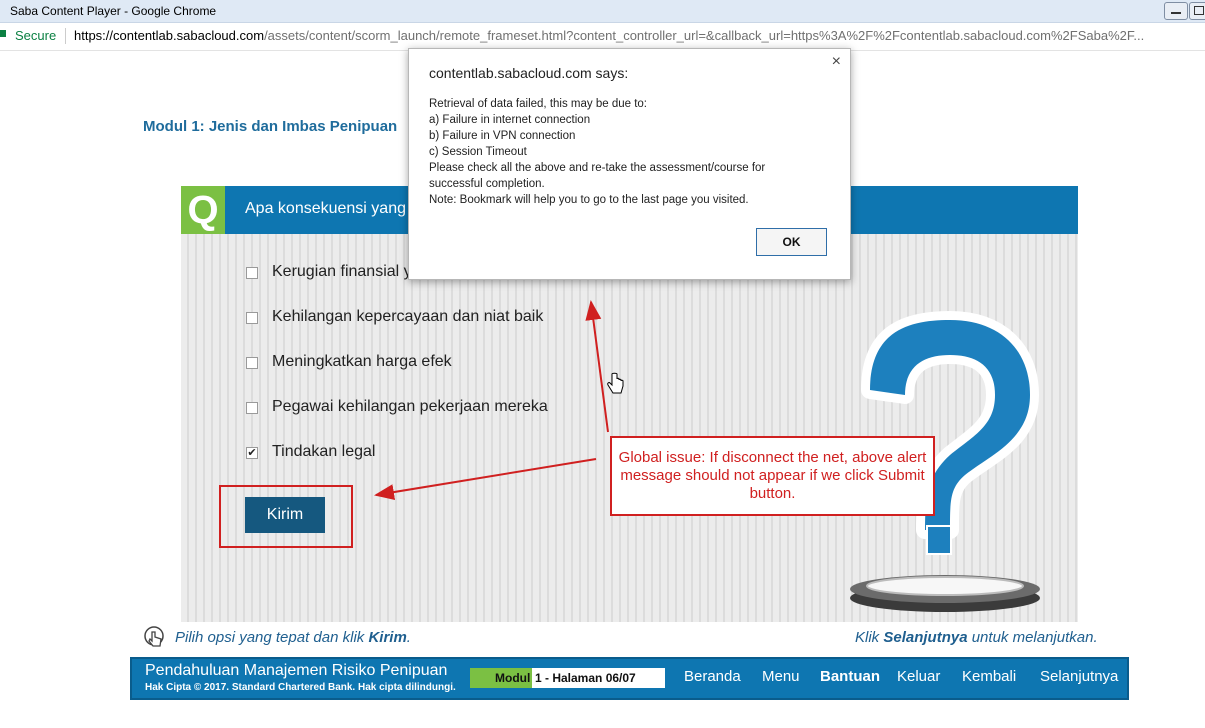  I want to click on nav-keluar: Keluar, so click(918, 676).